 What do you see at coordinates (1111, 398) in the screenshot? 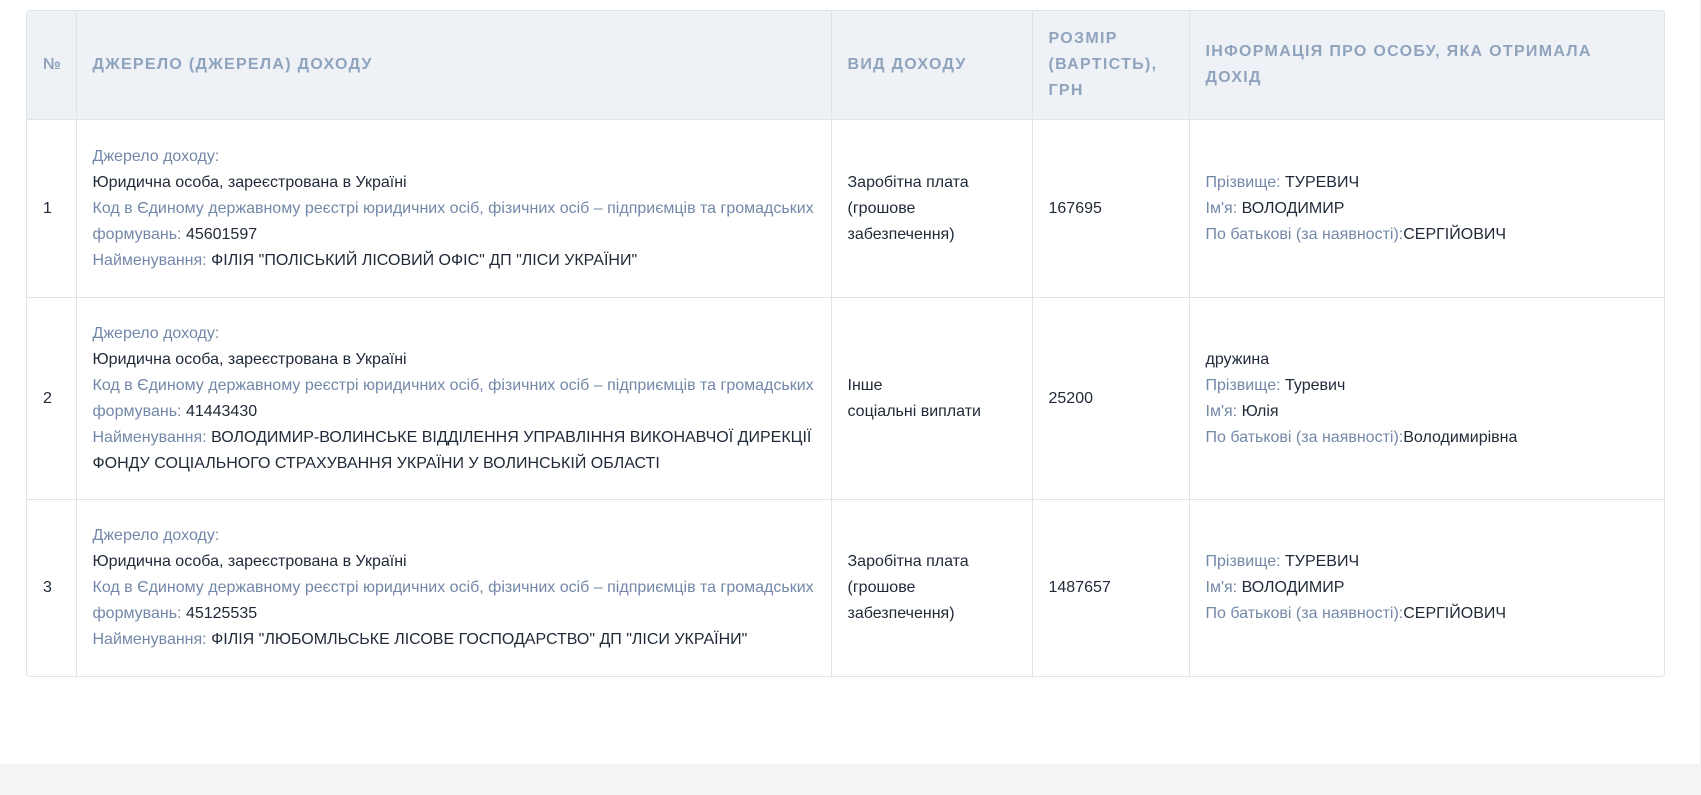
I see `amount-cell: 25200` at bounding box center [1111, 398].